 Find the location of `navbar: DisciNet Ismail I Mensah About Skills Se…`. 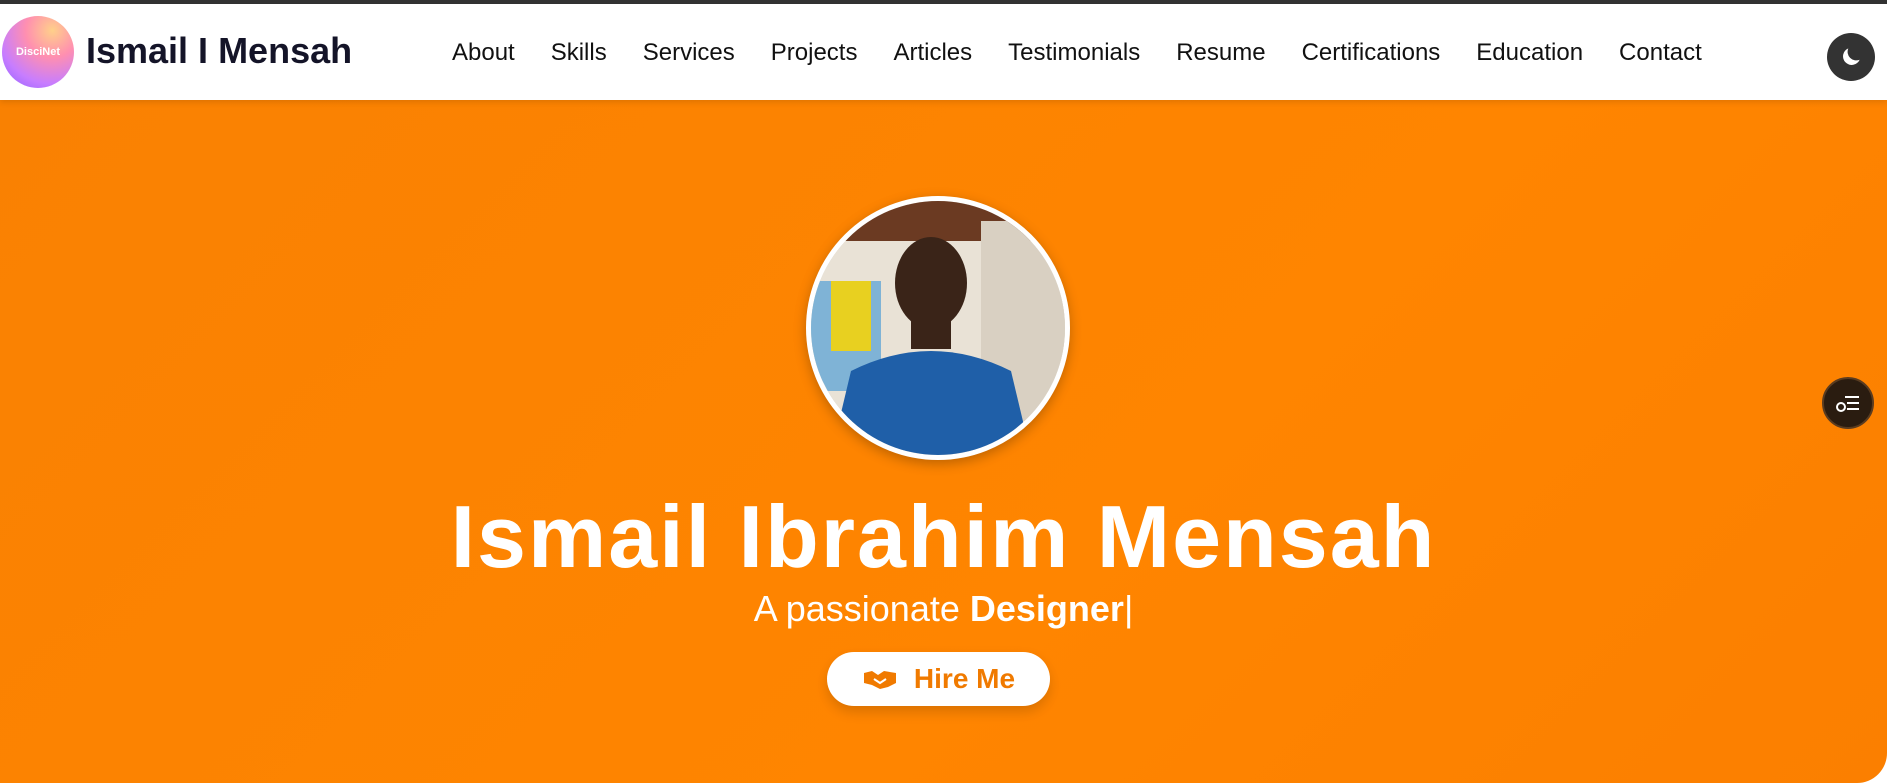

navbar: DisciNet Ismail I Mensah About Skills Se… is located at coordinates (943, 52).